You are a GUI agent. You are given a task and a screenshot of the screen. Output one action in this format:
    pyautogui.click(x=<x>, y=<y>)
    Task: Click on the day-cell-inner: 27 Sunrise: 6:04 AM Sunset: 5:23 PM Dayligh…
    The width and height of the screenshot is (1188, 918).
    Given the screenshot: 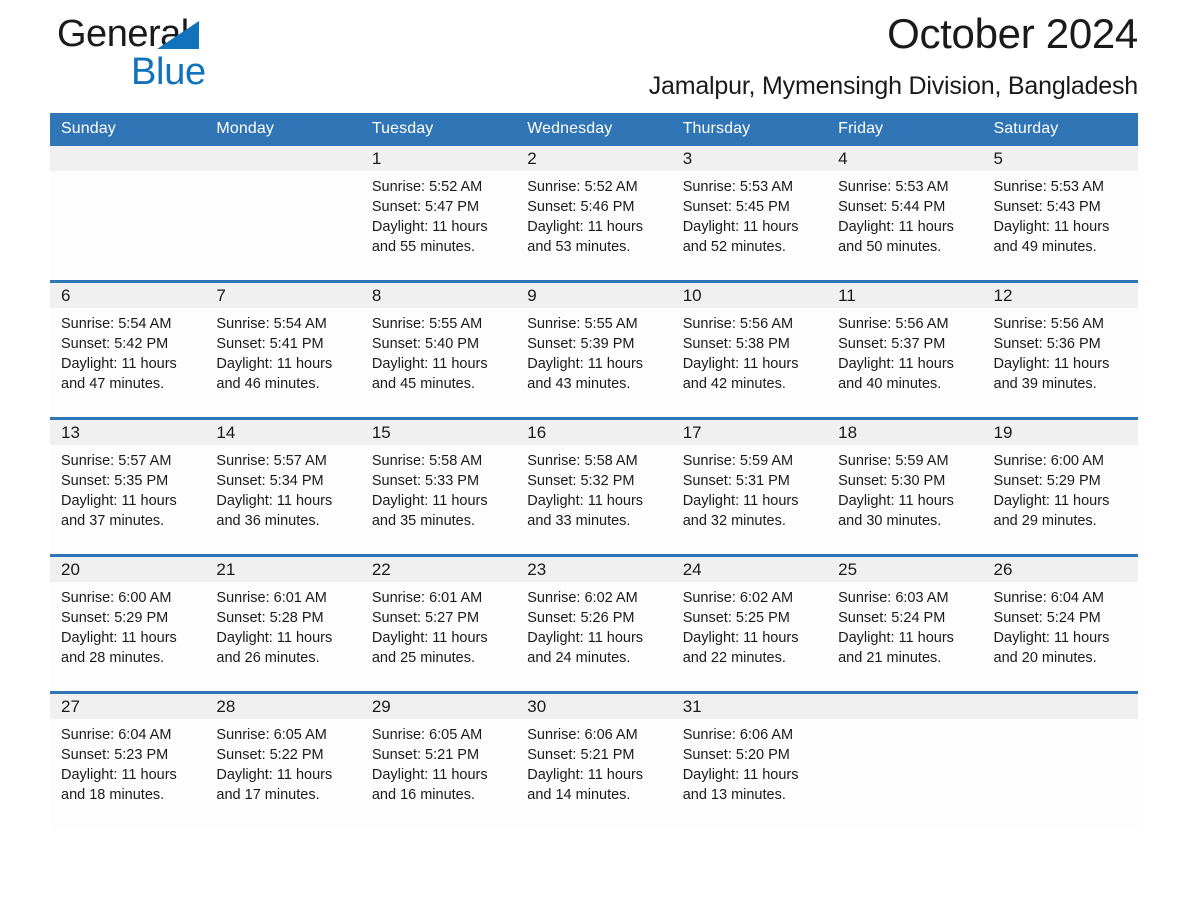 What is the action you would take?
    pyautogui.click(x=128, y=761)
    